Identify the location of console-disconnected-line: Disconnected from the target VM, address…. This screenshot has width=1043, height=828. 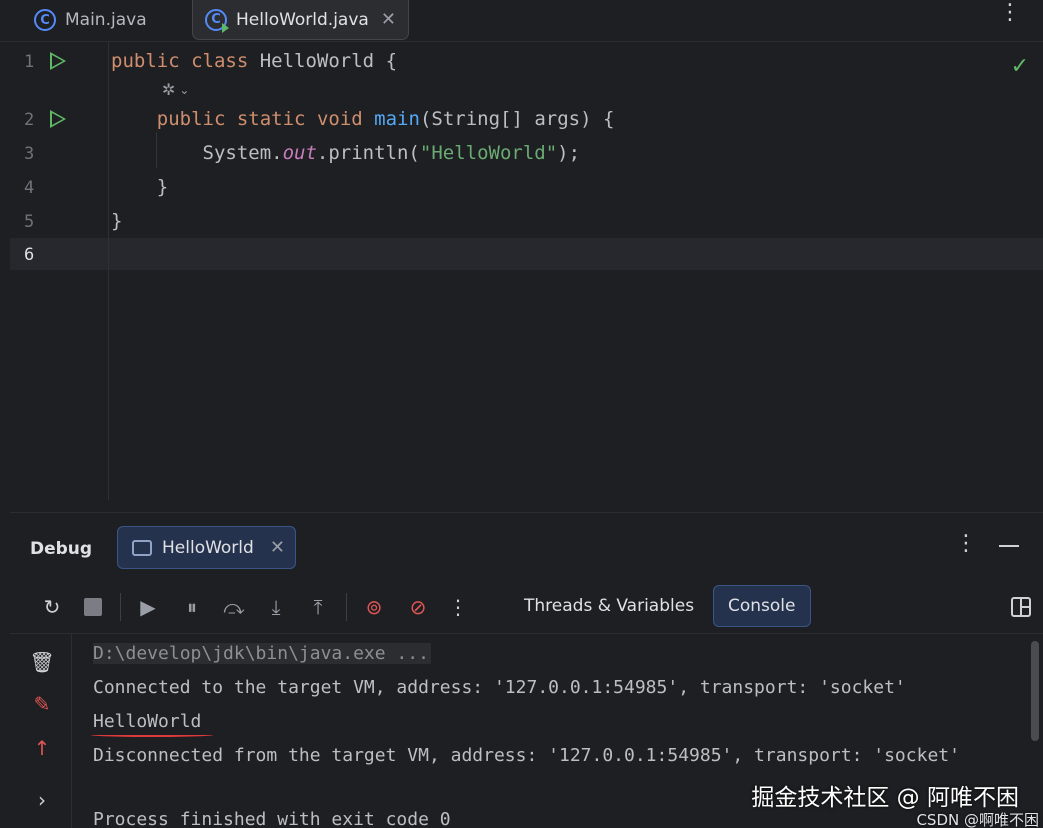
(526, 755).